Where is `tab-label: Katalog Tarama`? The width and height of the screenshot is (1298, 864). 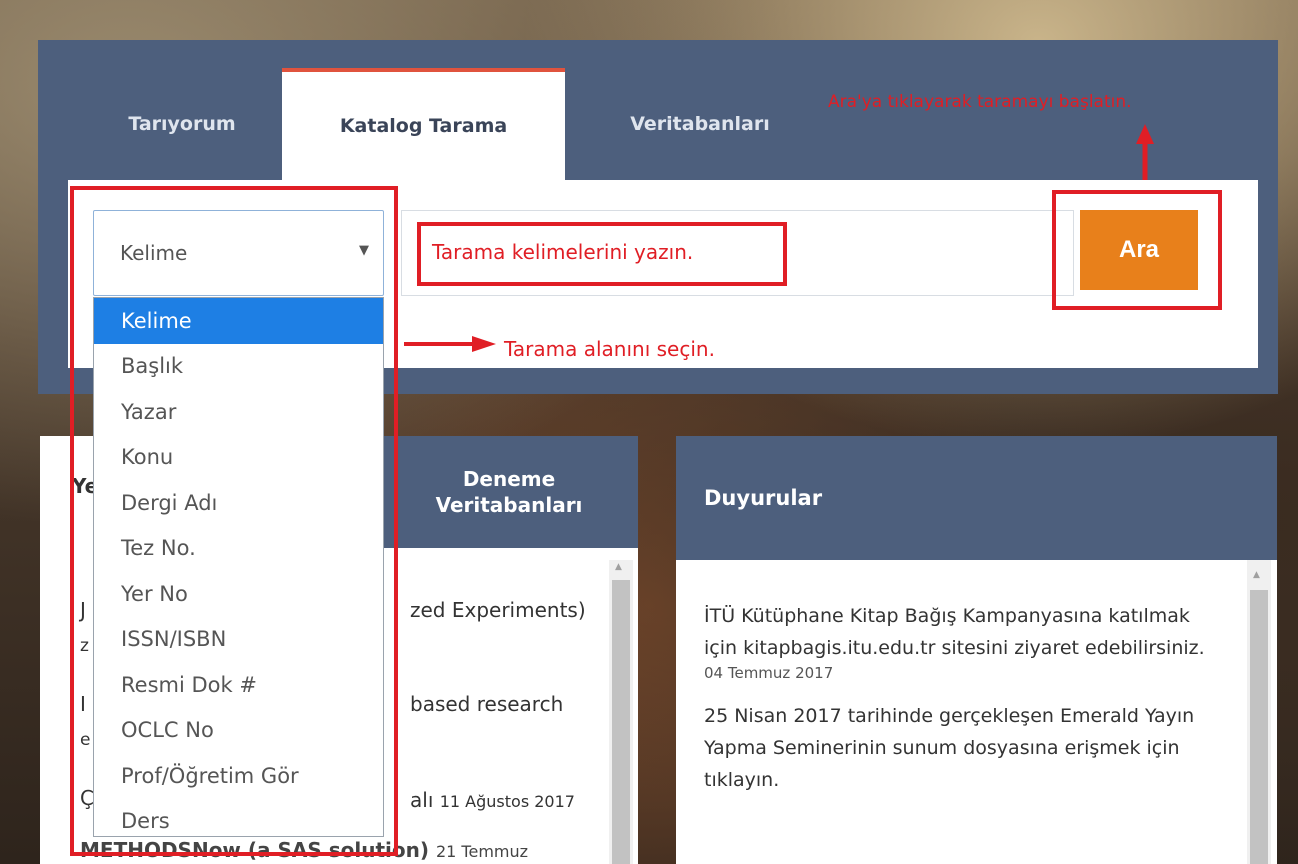
tab-label: Katalog Tarama is located at coordinates (423, 126).